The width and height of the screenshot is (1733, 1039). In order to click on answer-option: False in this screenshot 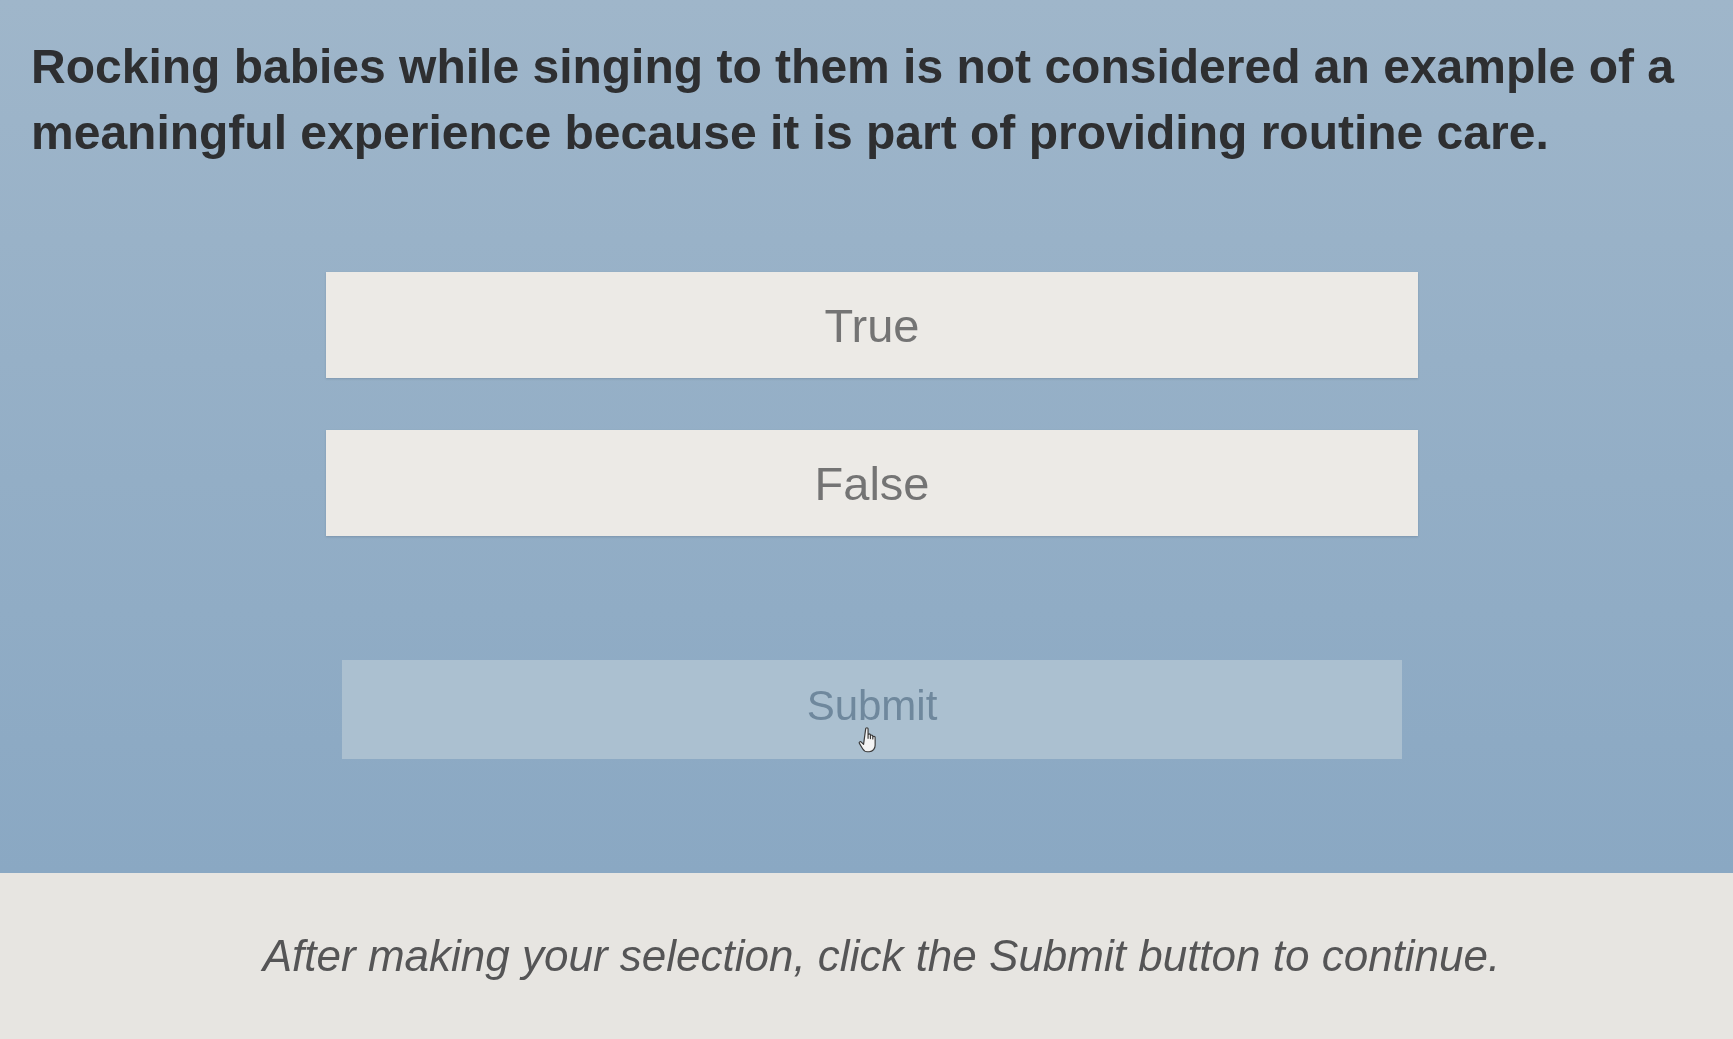, I will do `click(872, 483)`.